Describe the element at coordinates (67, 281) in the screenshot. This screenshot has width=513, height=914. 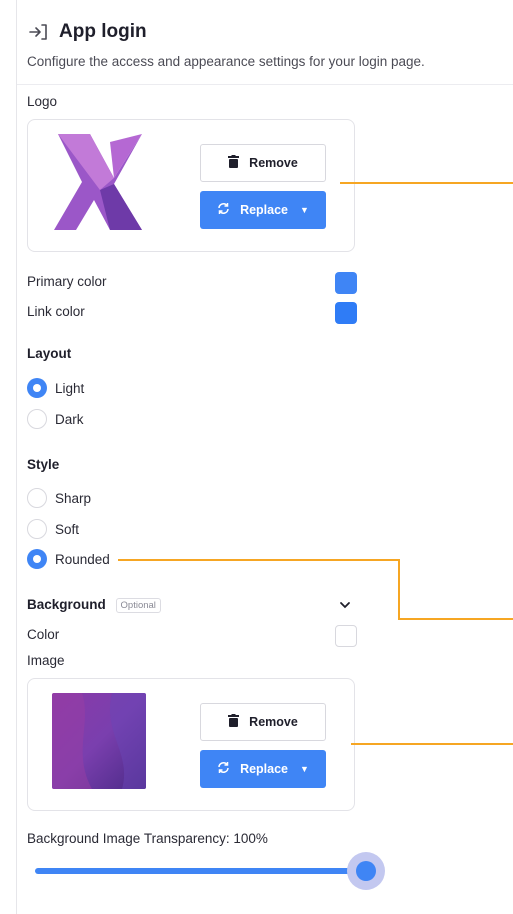
I see `primary-color-label: Primary color` at that location.